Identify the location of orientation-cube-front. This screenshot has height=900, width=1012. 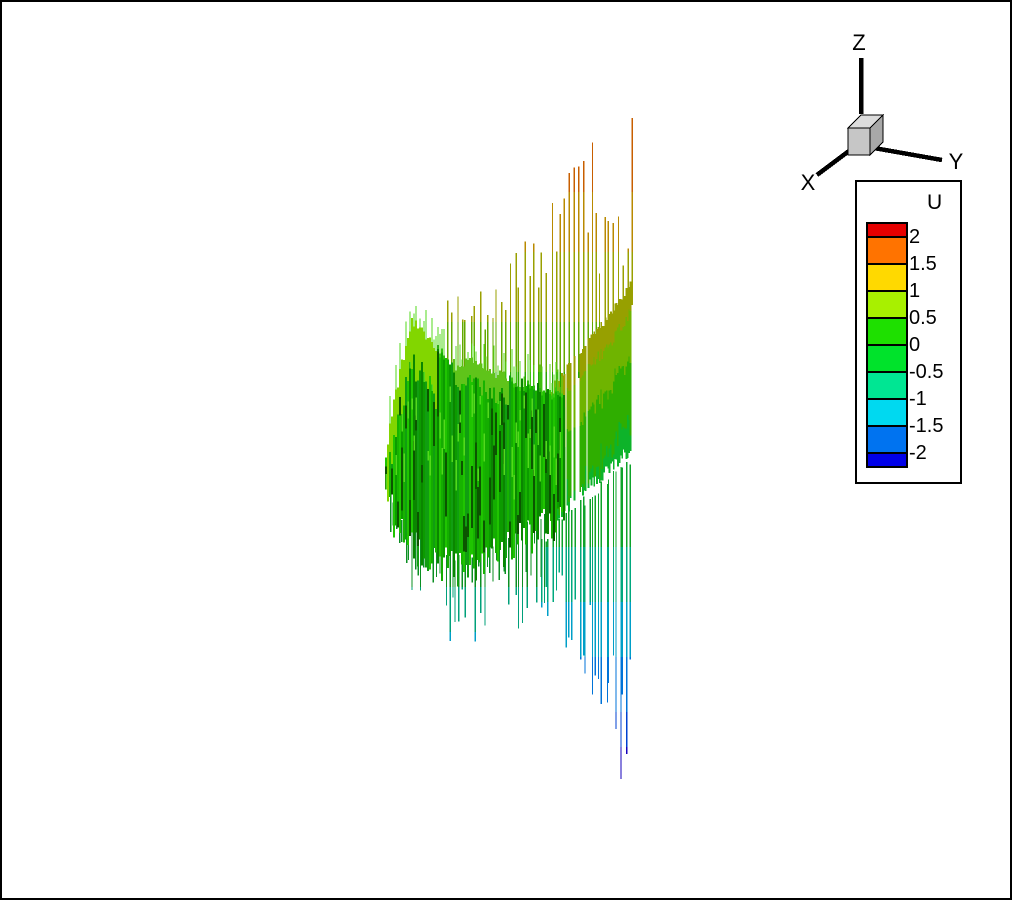
(859, 141).